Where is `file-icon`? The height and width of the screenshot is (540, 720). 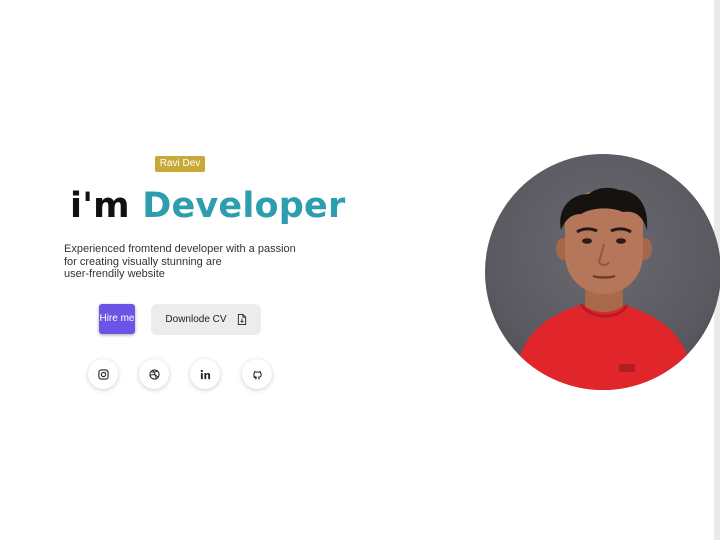 file-icon is located at coordinates (241, 319).